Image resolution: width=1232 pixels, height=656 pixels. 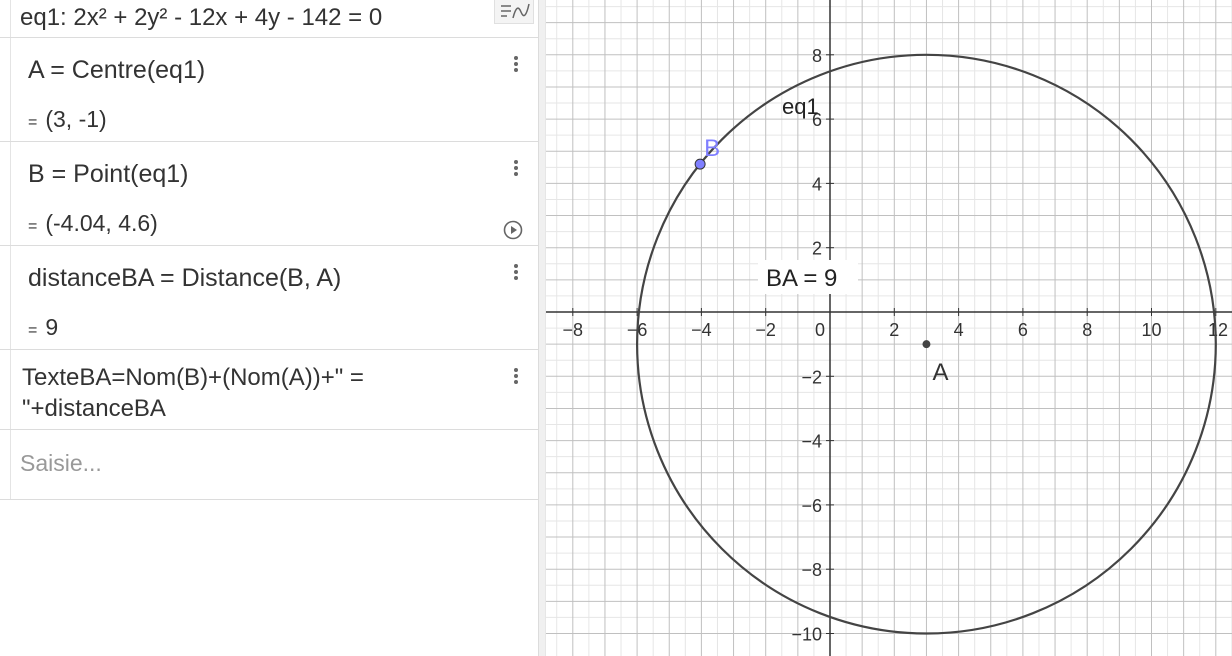 I want to click on definition-texteba-line2: "+distanceBA, so click(x=94, y=409).